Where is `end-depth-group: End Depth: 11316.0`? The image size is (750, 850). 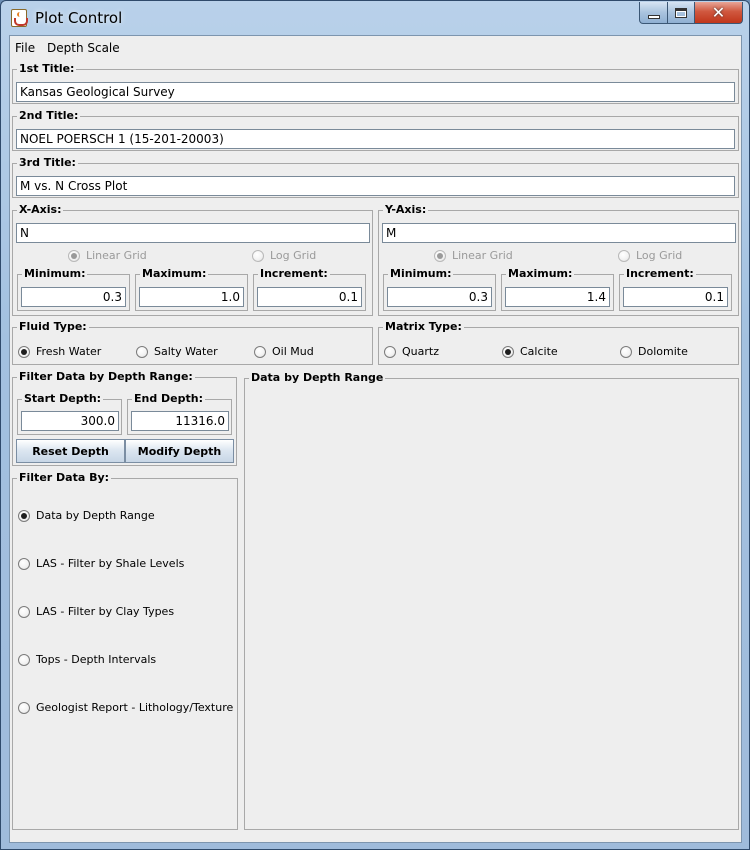
end-depth-group: End Depth: 11316.0 is located at coordinates (179, 413).